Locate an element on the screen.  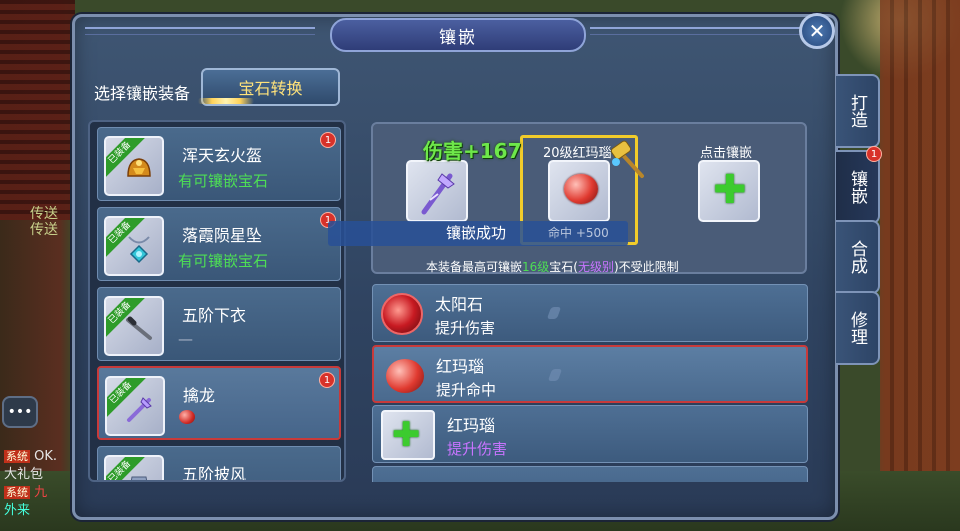
tab-compose: 合成 is located at coordinates (858, 257).